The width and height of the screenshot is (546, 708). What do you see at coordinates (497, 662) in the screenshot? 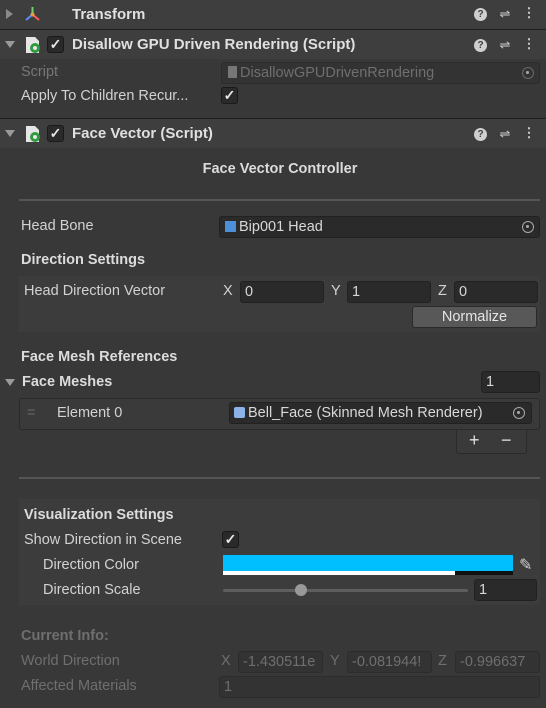
I see `world-z-field: -0.996637` at bounding box center [497, 662].